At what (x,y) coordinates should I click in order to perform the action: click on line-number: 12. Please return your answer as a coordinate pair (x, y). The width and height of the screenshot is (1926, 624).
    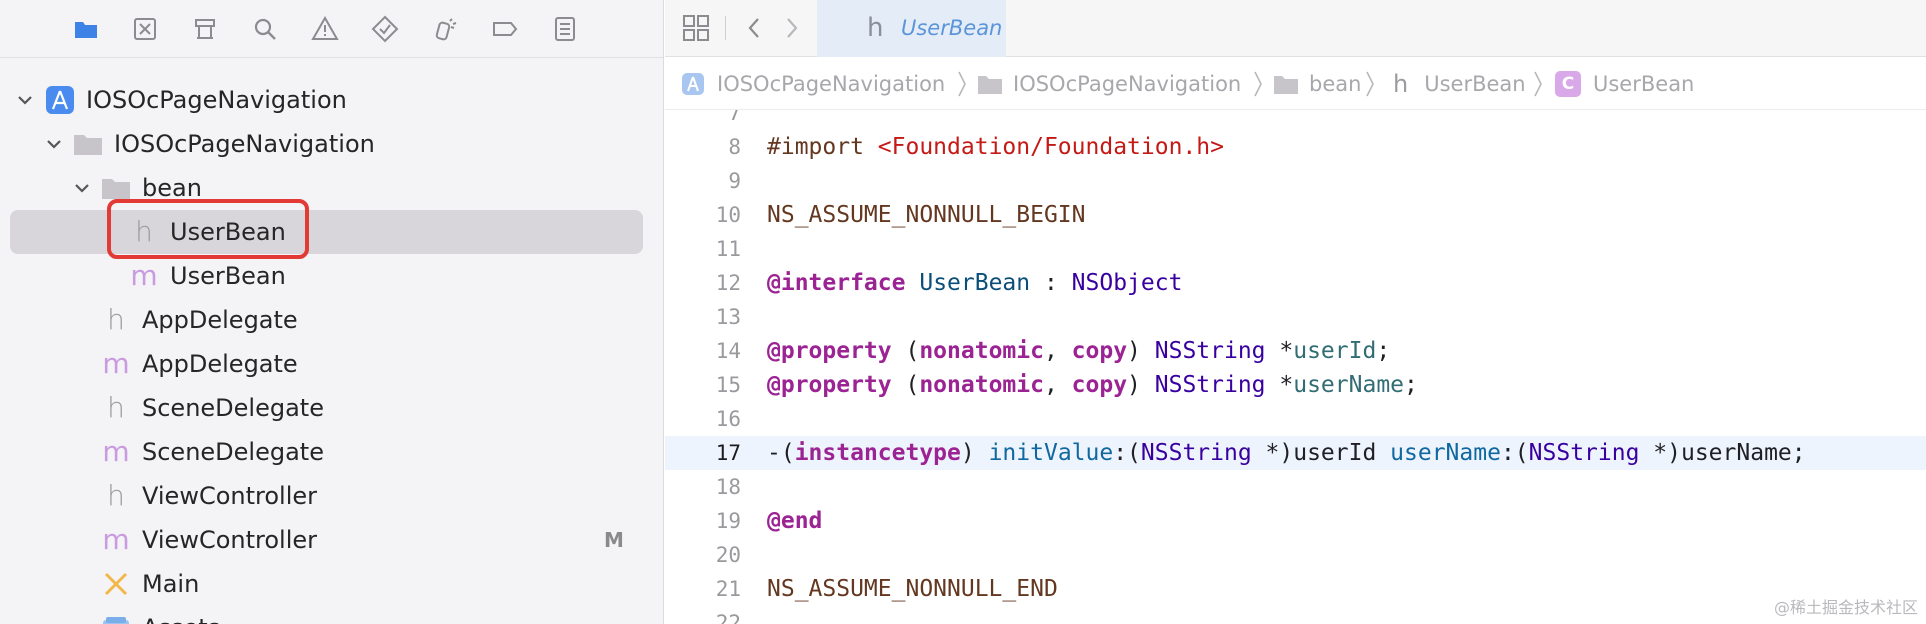
    Looking at the image, I should click on (728, 283).